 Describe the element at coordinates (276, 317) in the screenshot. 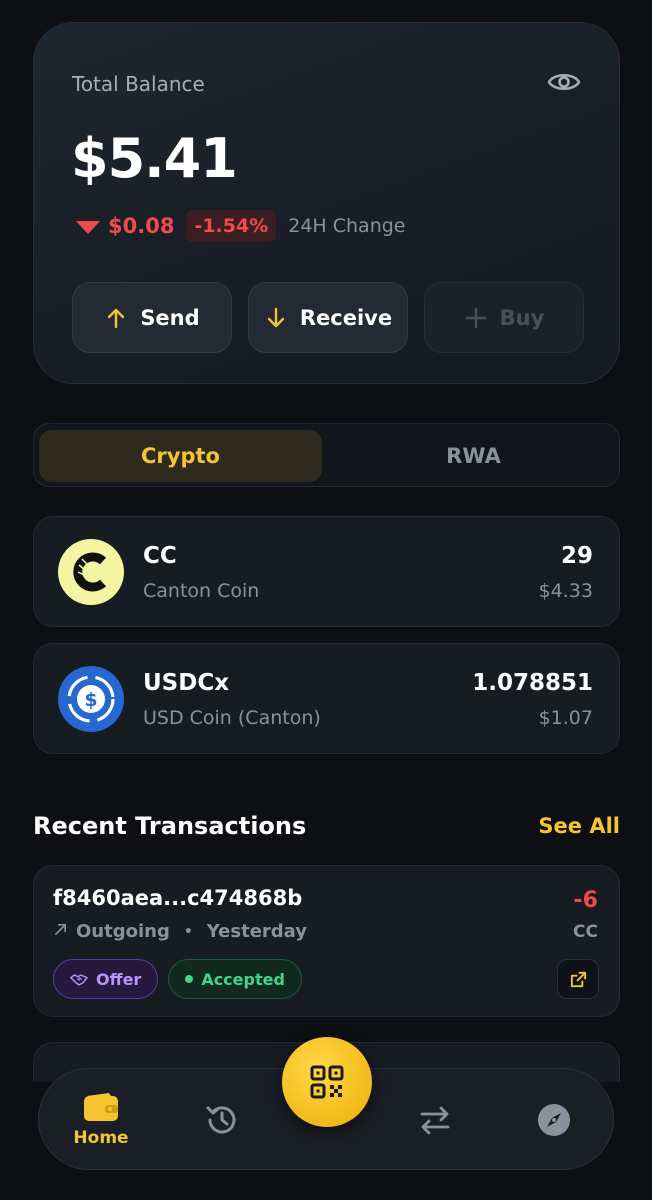

I see `arrow-down-icon` at that location.